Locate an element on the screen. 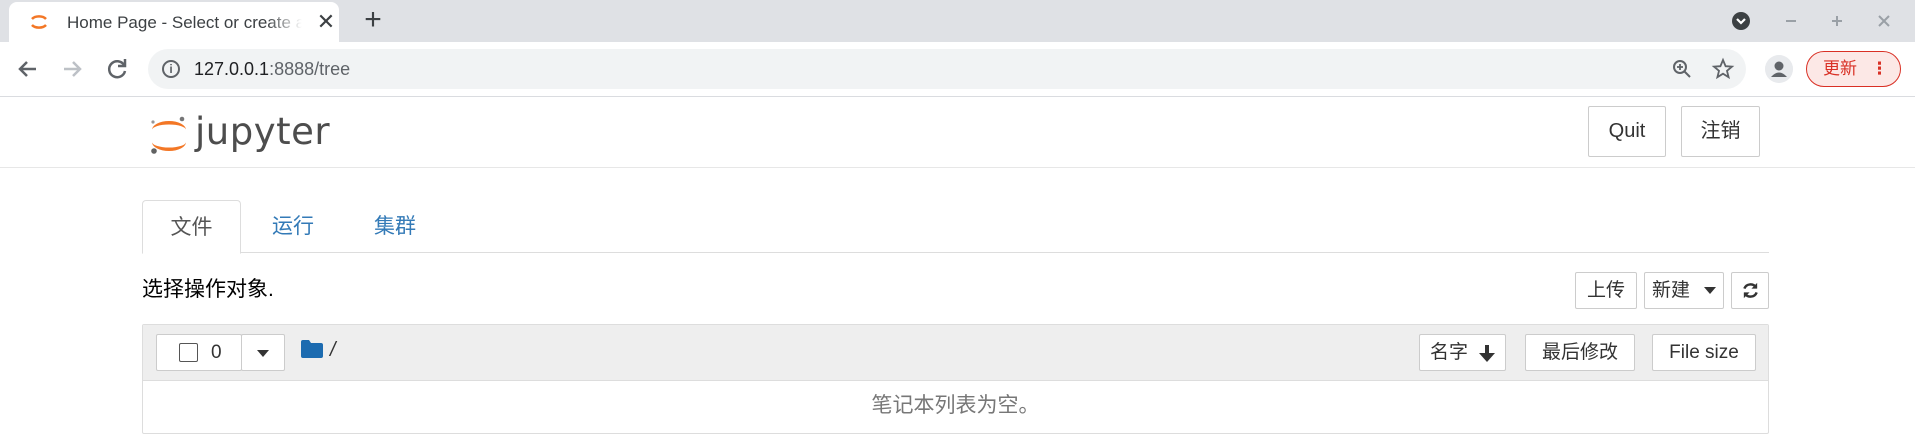 Image resolution: width=1915 pixels, height=434 pixels. url-text: 127.0.0.1:8888/tree is located at coordinates (272, 69).